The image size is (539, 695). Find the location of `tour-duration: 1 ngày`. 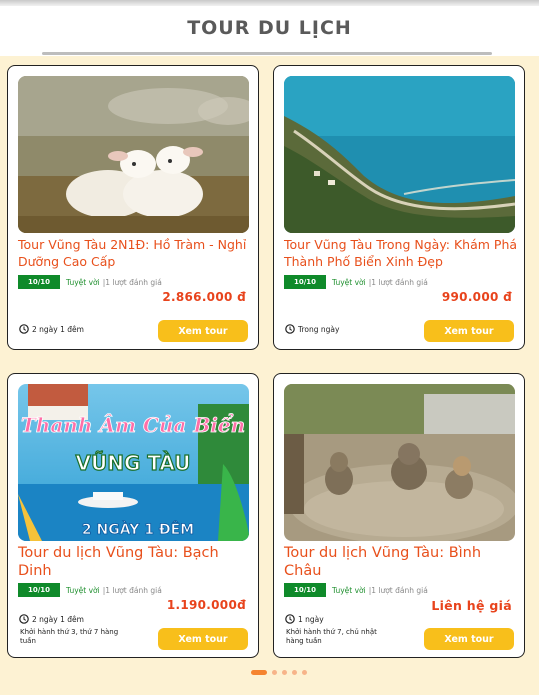

tour-duration: 1 ngày is located at coordinates (304, 619).